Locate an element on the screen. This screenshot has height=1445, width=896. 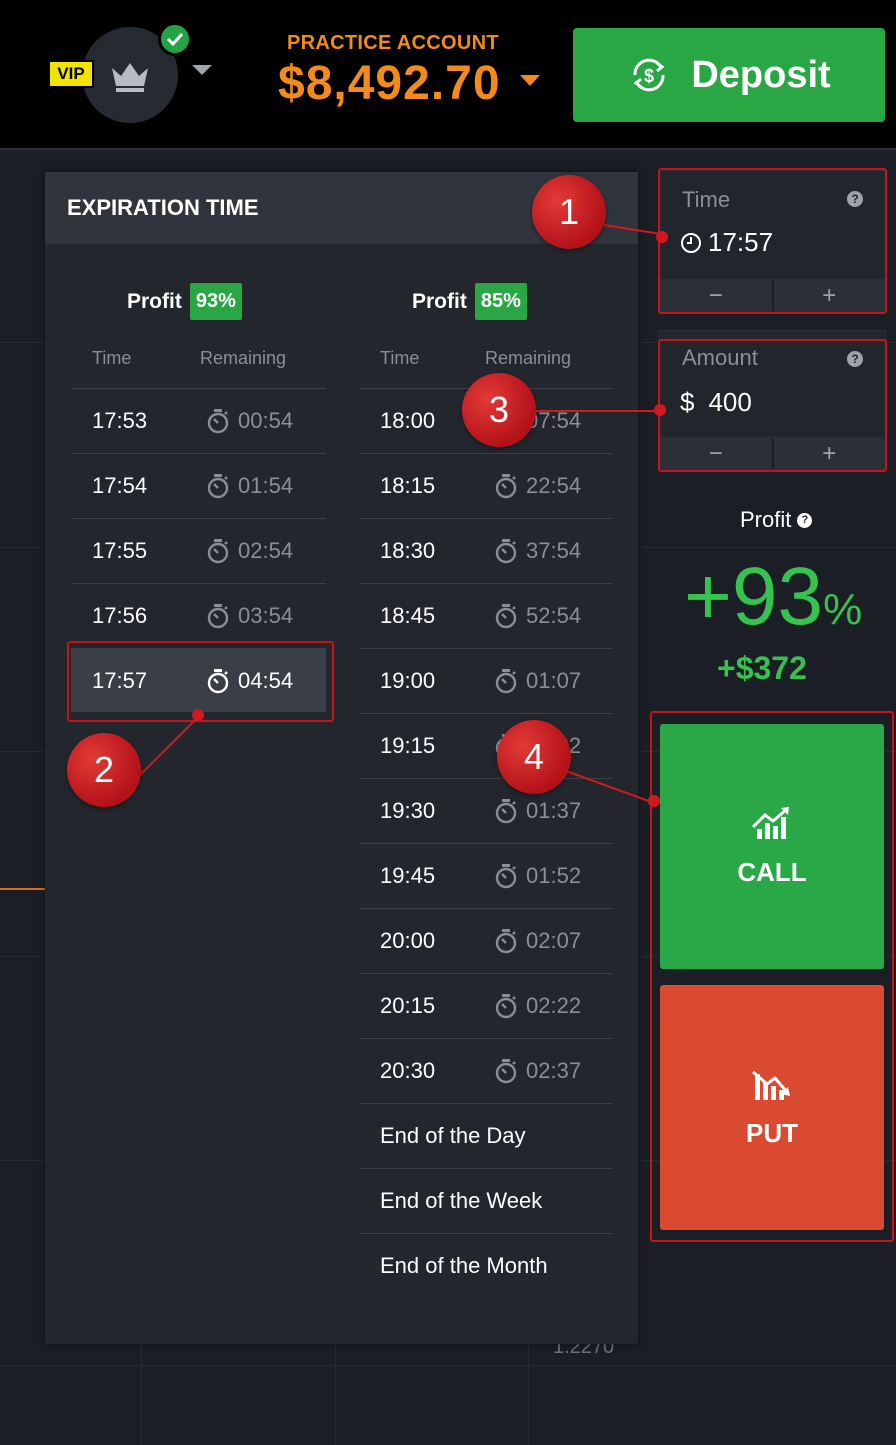
expiration-row-period: End of the Week is located at coordinates (485, 1200).